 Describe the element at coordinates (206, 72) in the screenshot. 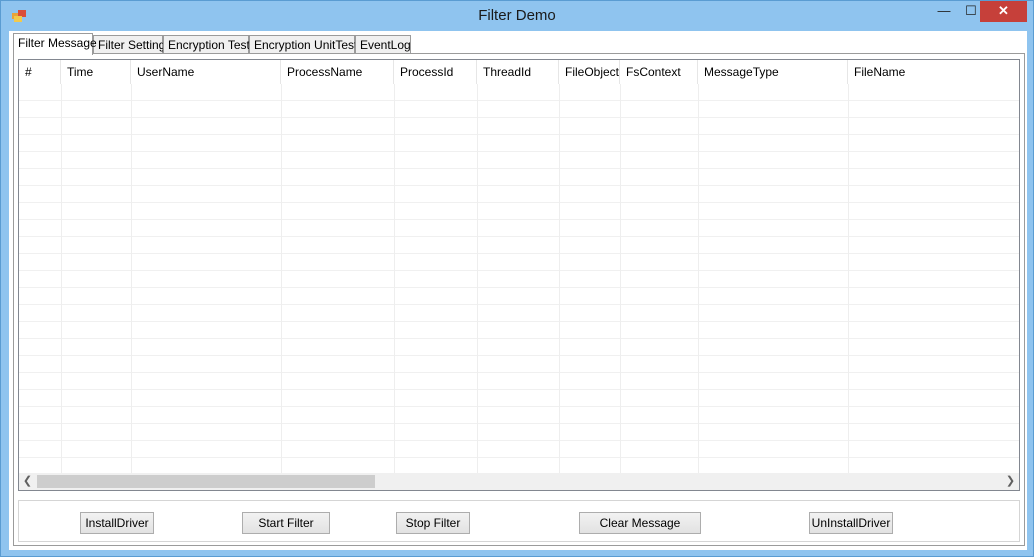

I see `column-header-username: UserName` at that location.